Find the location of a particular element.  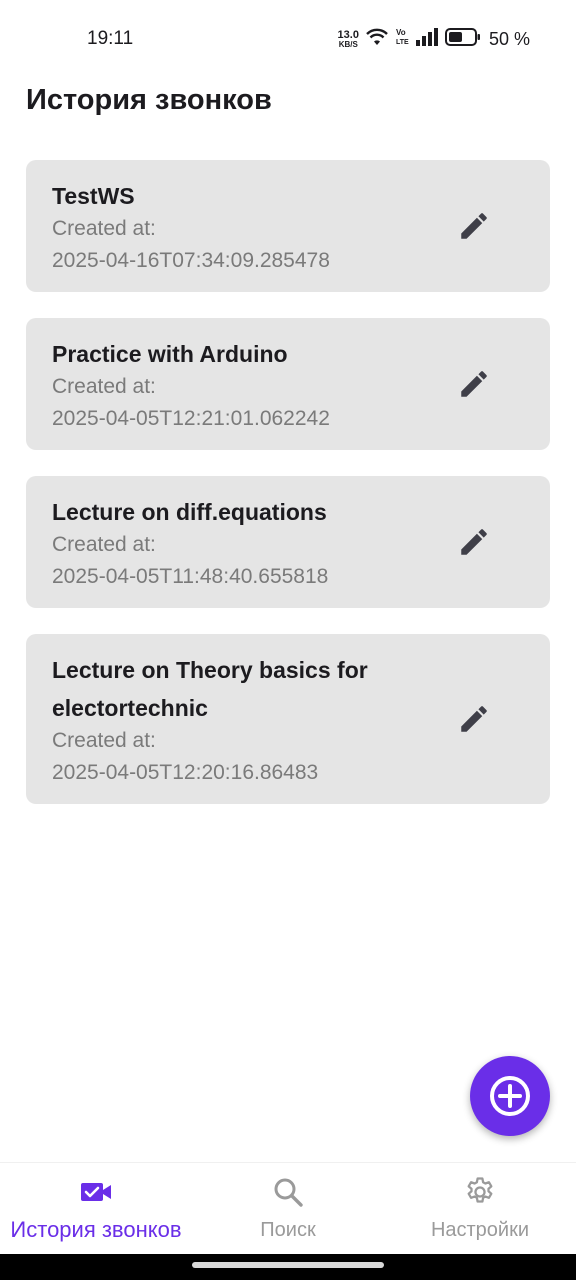

search-icon is located at coordinates (288, 1192).